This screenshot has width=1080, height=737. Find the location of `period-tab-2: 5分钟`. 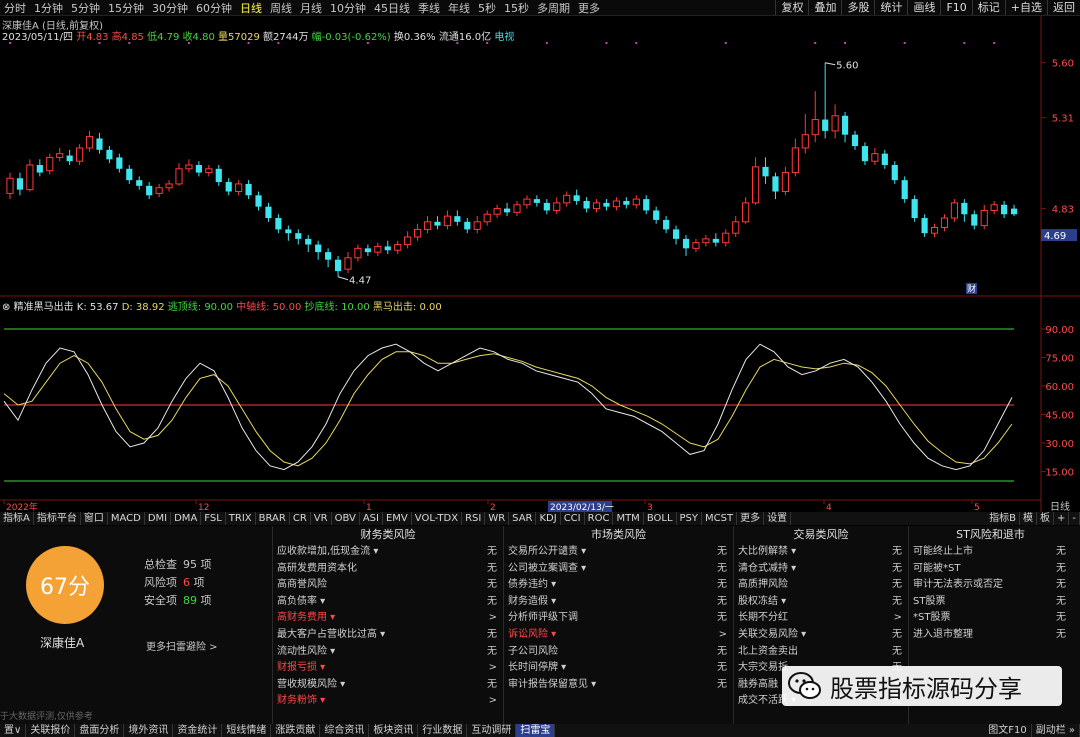

period-tab-2: 5分钟 is located at coordinates (85, 7).